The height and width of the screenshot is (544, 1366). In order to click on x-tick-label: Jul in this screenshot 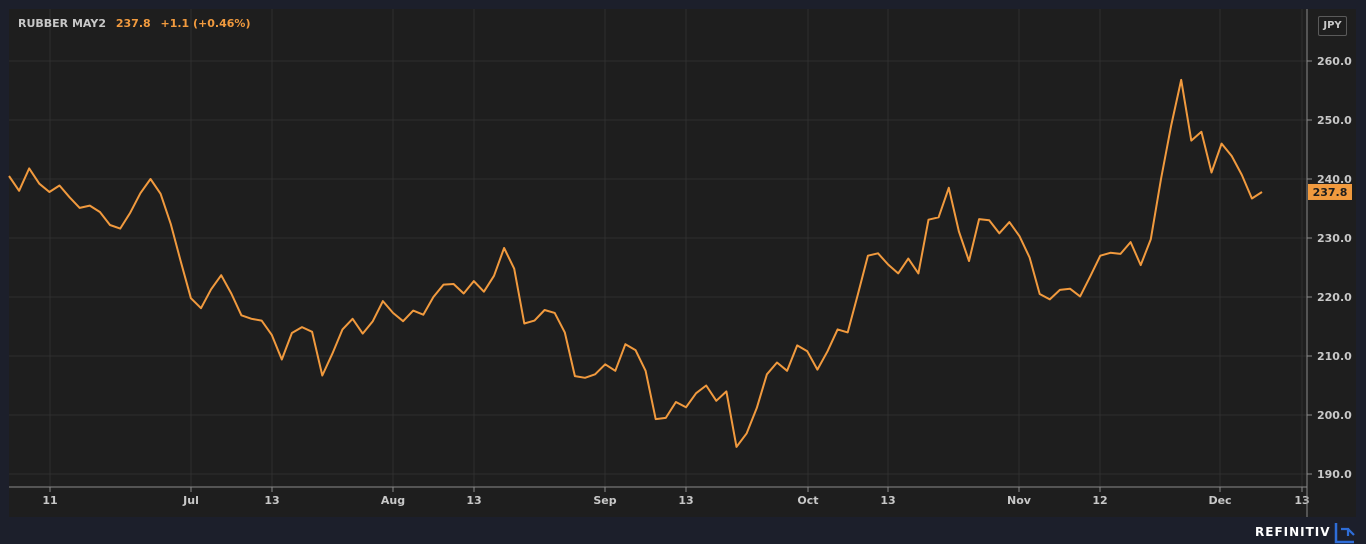, I will do `click(190, 500)`.